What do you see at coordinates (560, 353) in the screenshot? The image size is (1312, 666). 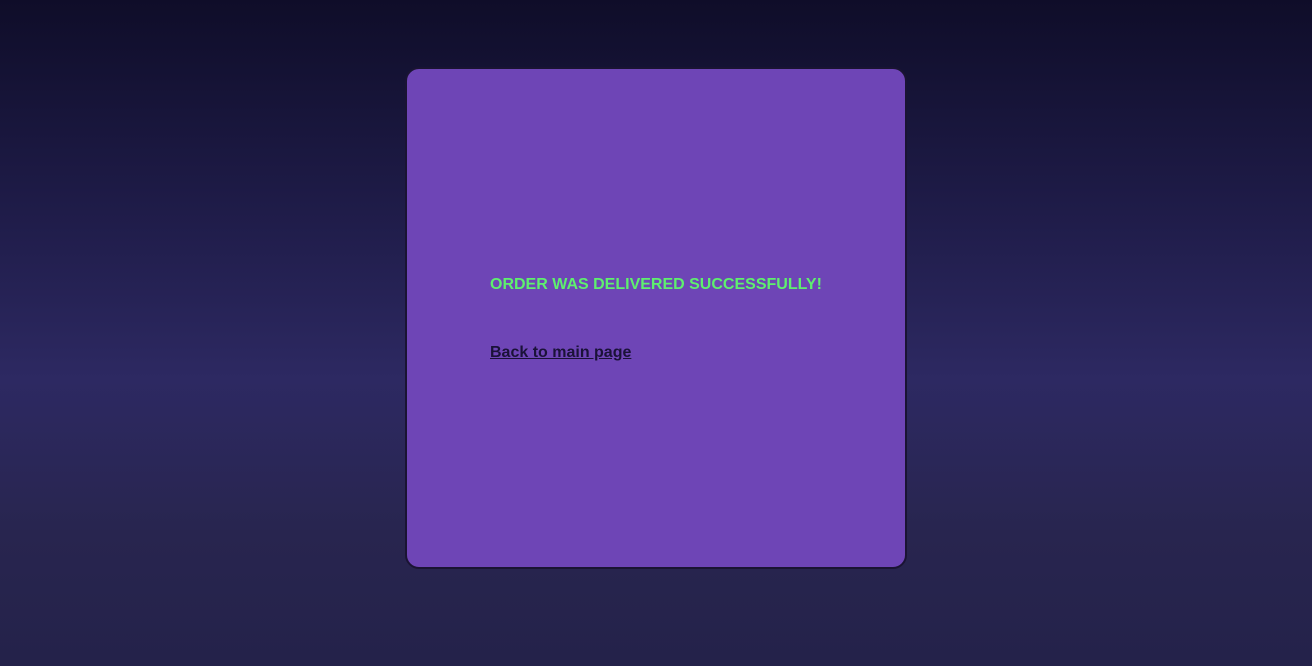 I see `back-to-main-page-link: Back to main page` at bounding box center [560, 353].